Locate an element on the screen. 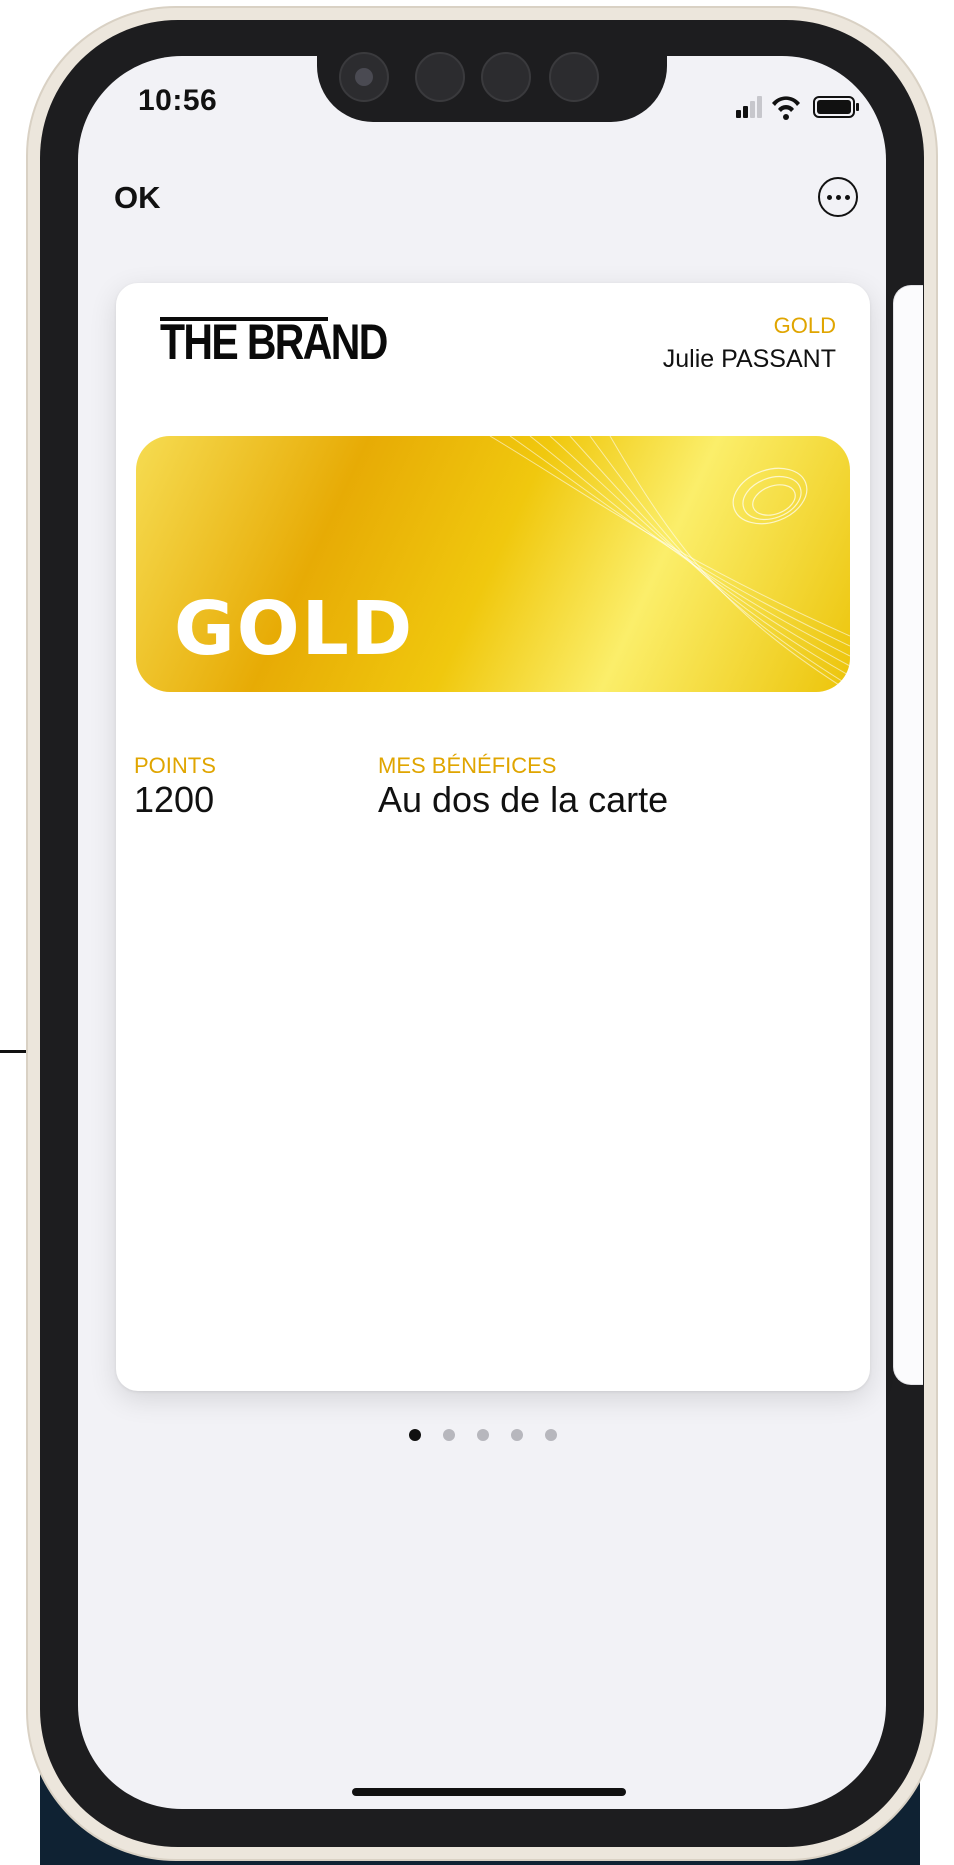 The width and height of the screenshot is (954, 1865). field-label-points: POINTS is located at coordinates (175, 765).